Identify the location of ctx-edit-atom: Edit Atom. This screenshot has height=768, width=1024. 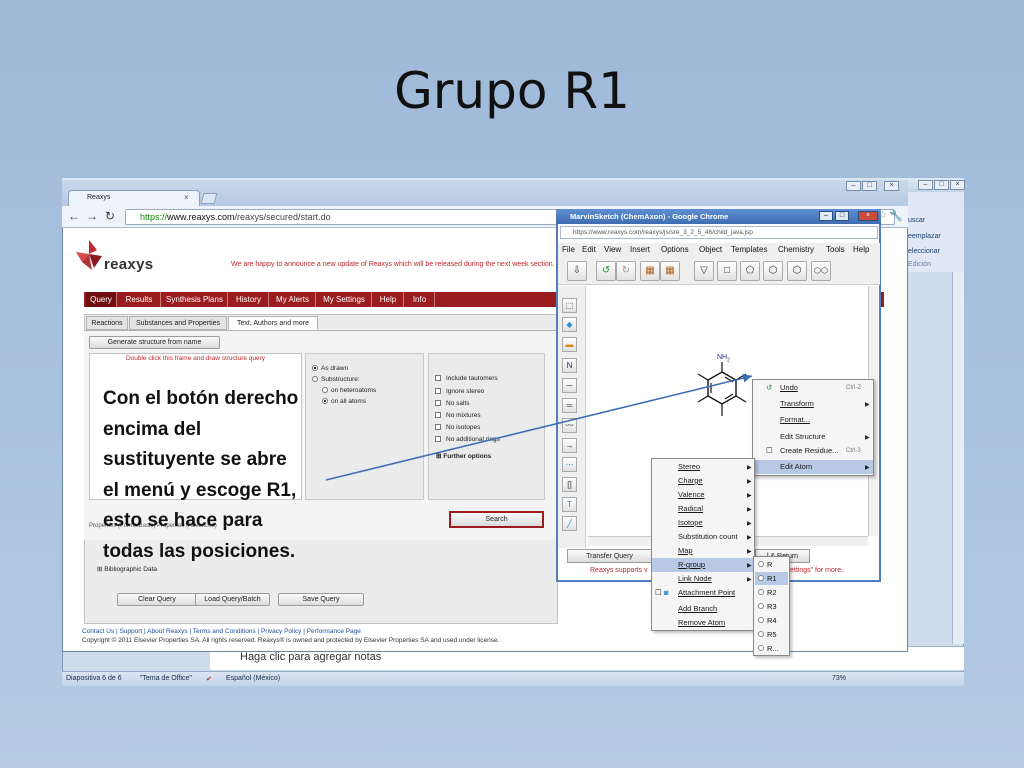
(813, 467).